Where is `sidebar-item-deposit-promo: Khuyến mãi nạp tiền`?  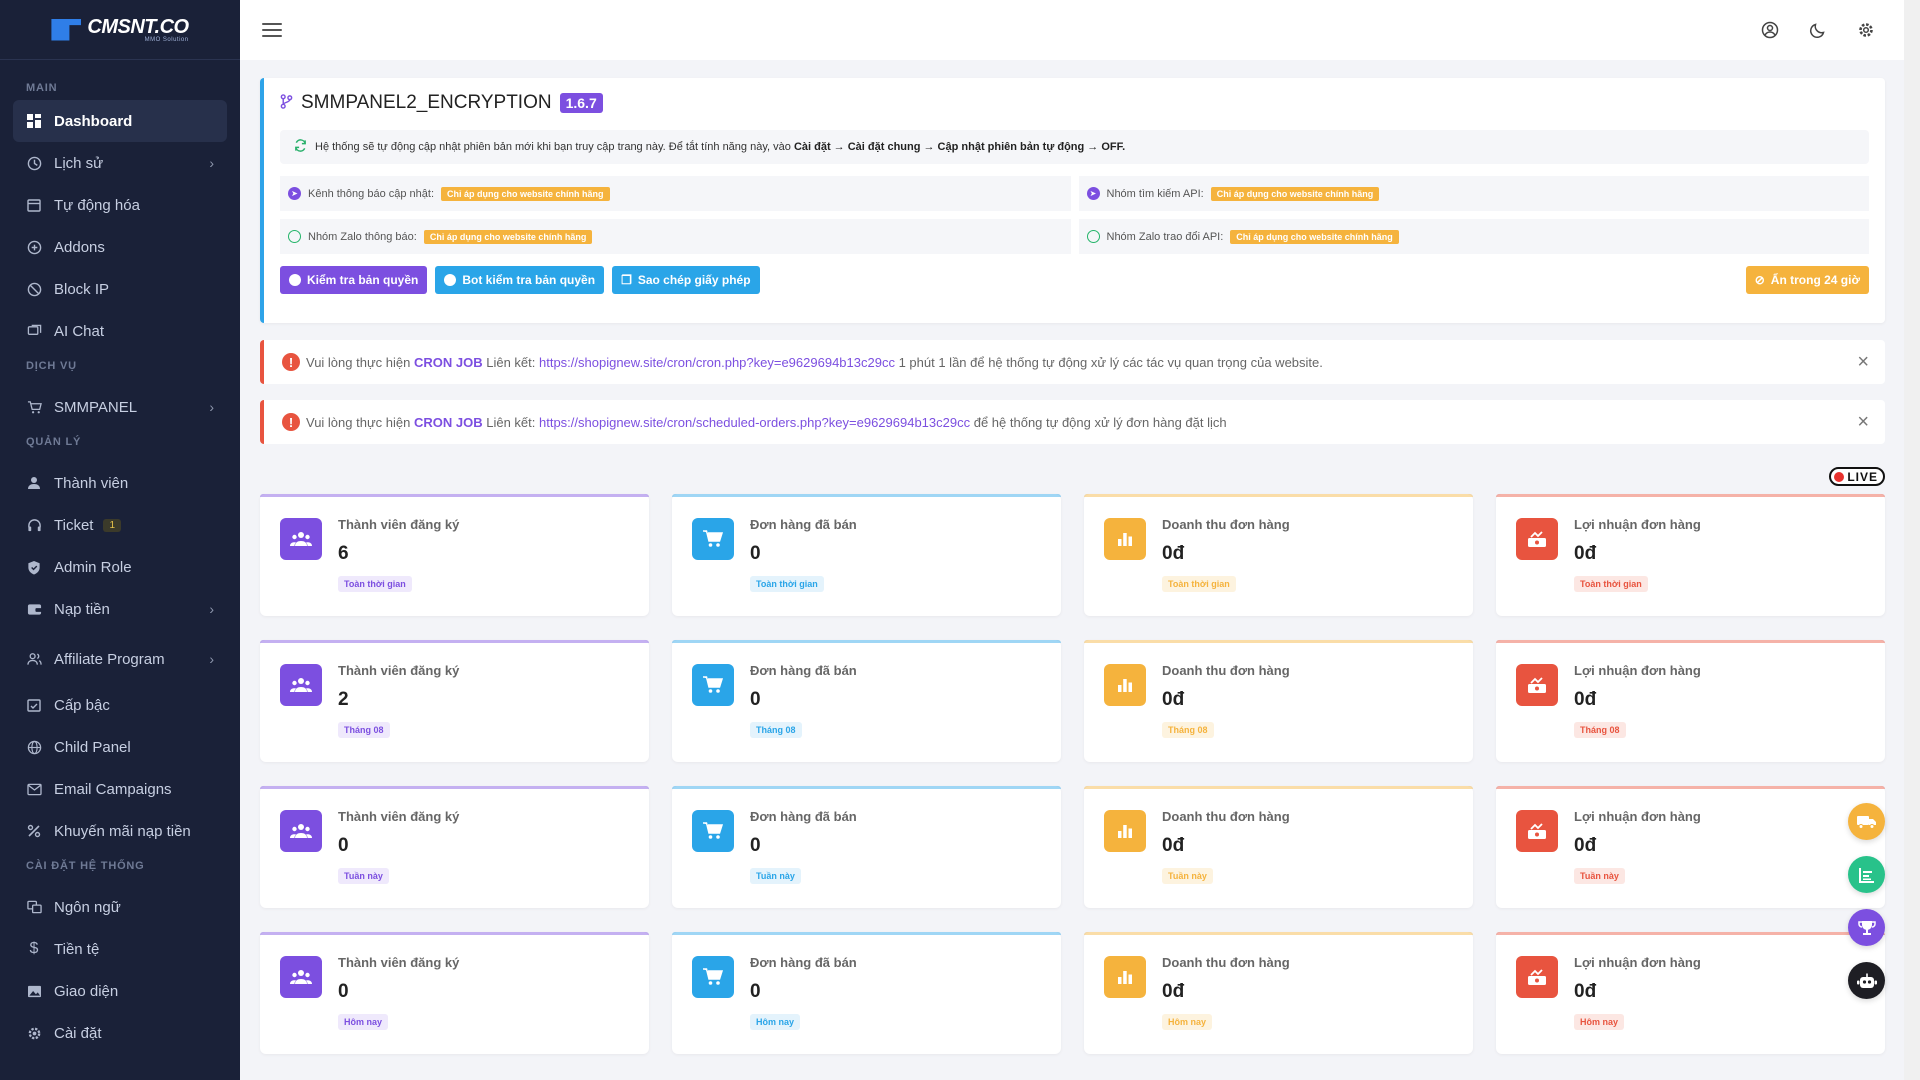 sidebar-item-deposit-promo: Khuyến mãi nạp tiền is located at coordinates (120, 831).